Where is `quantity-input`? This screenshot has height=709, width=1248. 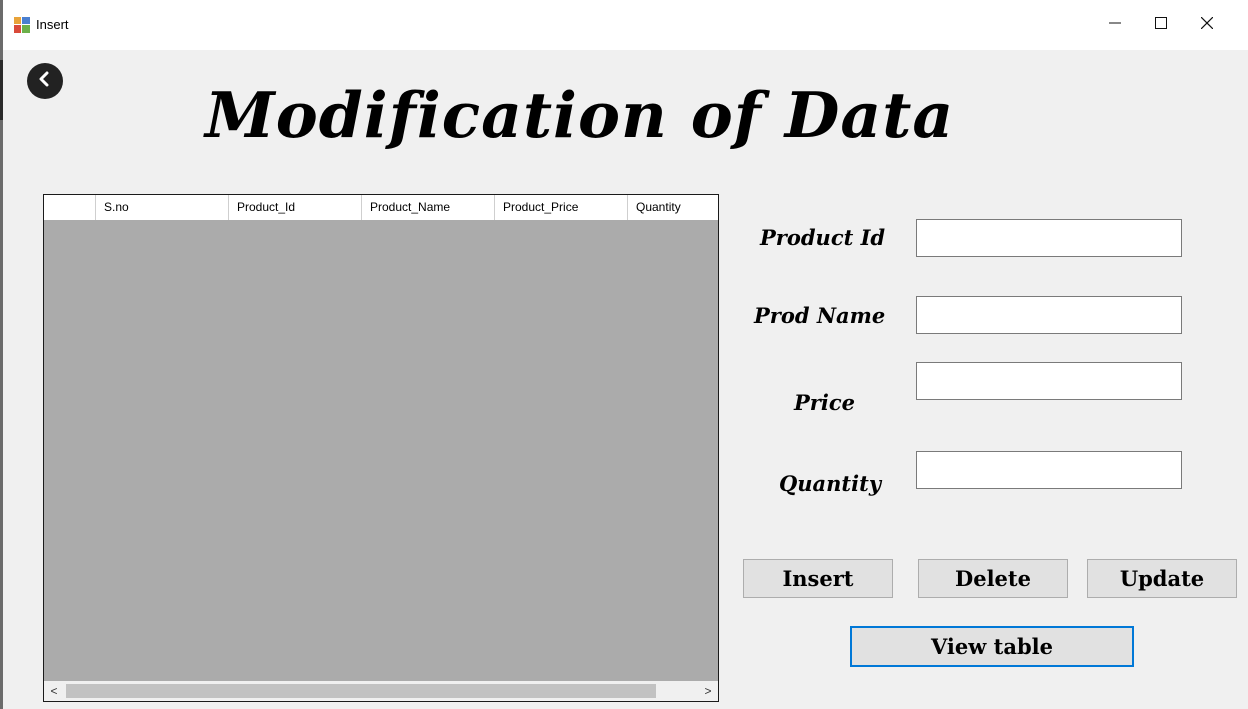 quantity-input is located at coordinates (1049, 470).